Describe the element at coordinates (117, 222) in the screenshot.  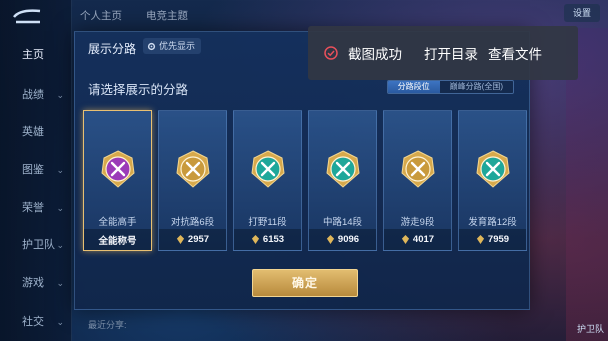
I see `lane-rank-label: 全能高手` at that location.